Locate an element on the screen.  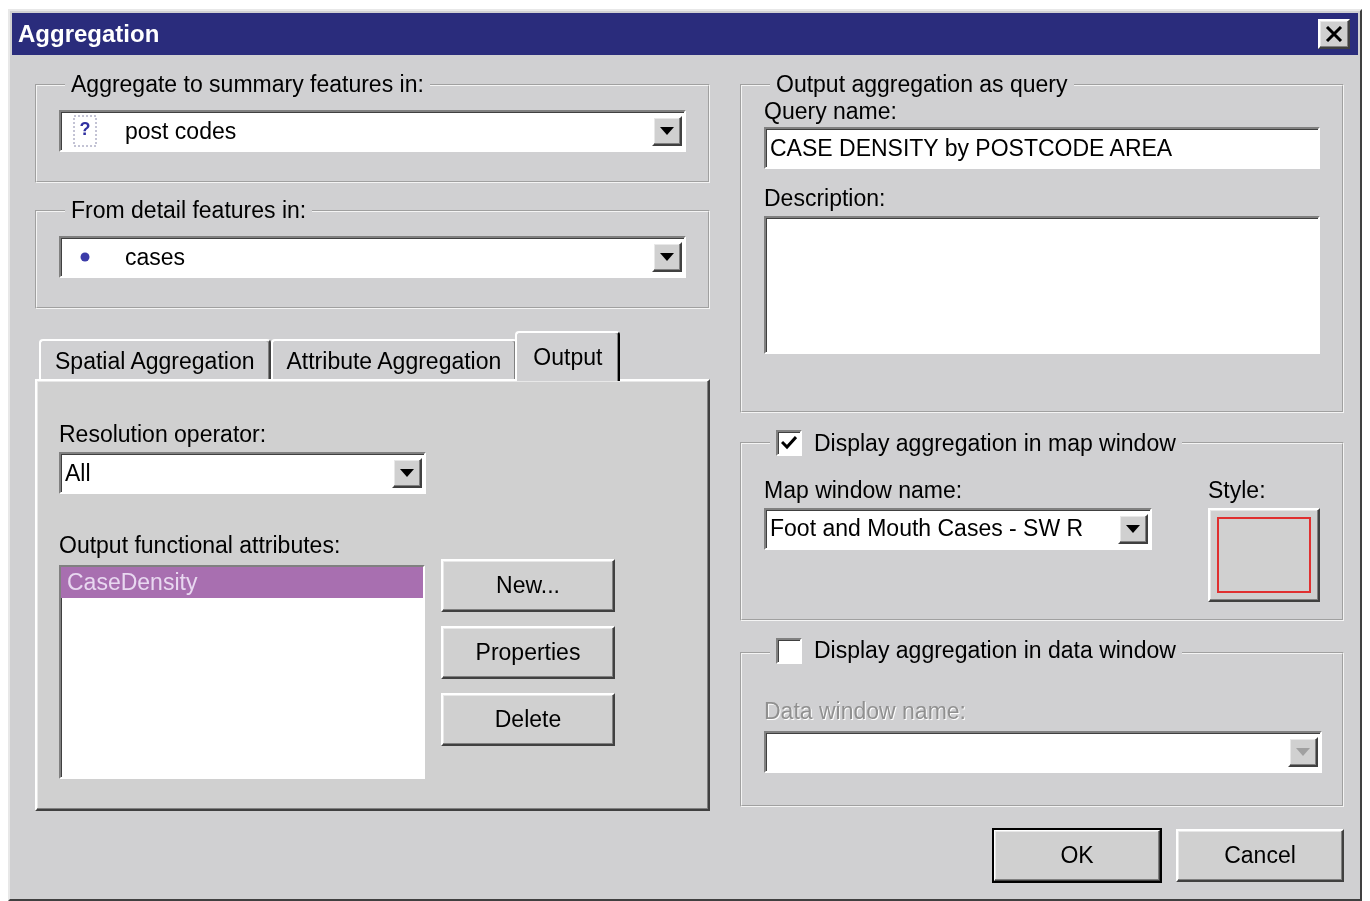
tab: Spatial Aggregation is located at coordinates (155, 360).